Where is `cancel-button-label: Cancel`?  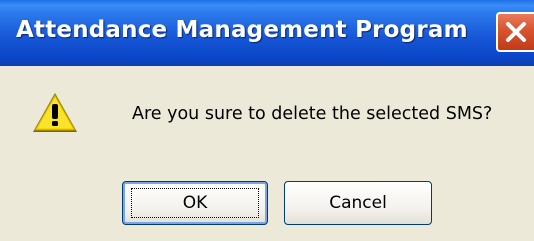 cancel-button-label: Cancel is located at coordinates (358, 203).